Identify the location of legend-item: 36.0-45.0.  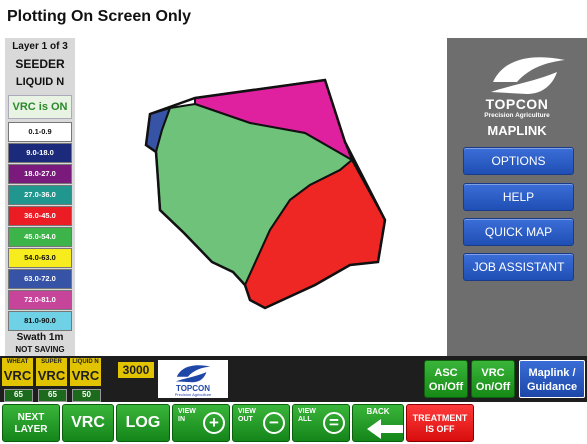
(40, 216).